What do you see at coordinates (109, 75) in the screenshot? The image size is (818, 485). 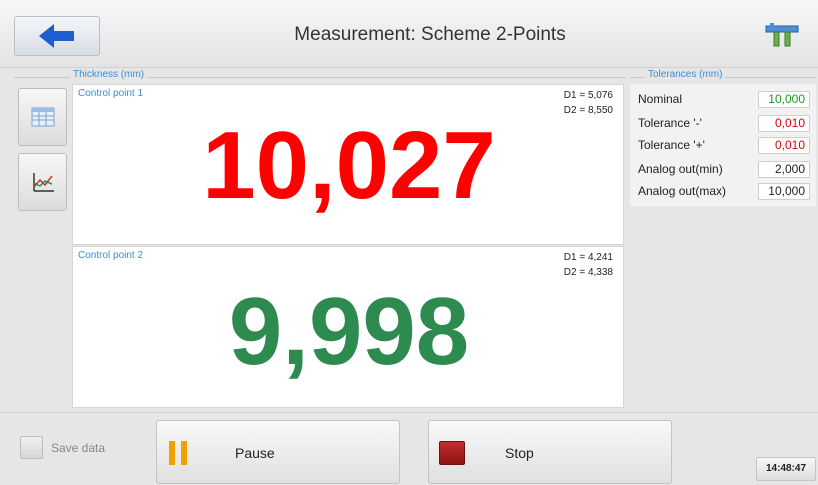 I see `thickness-group-label: Thickness (mm)` at bounding box center [109, 75].